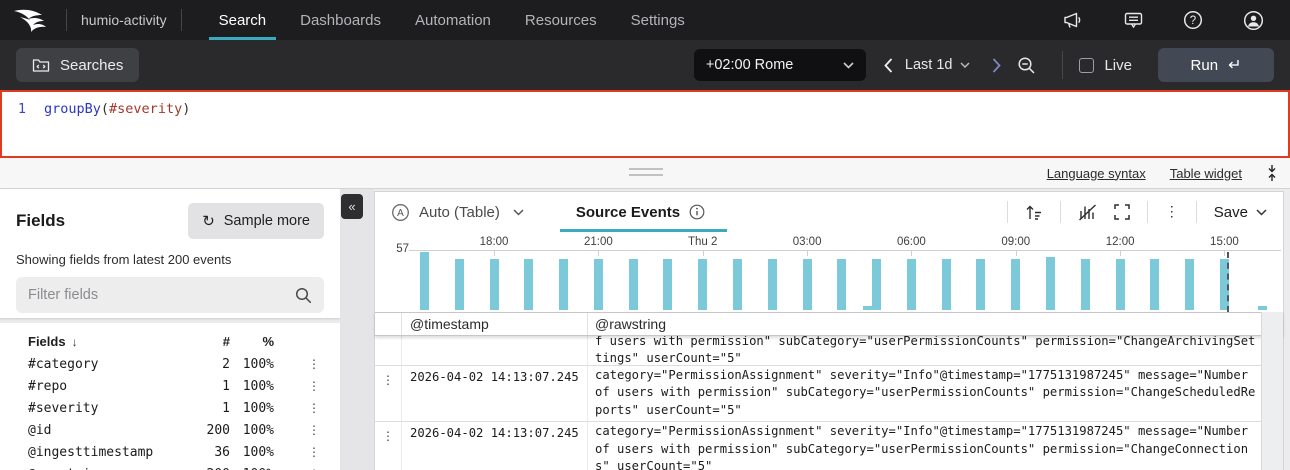 Image resolution: width=1290 pixels, height=470 pixels. I want to click on field-count: 1, so click(226, 408).